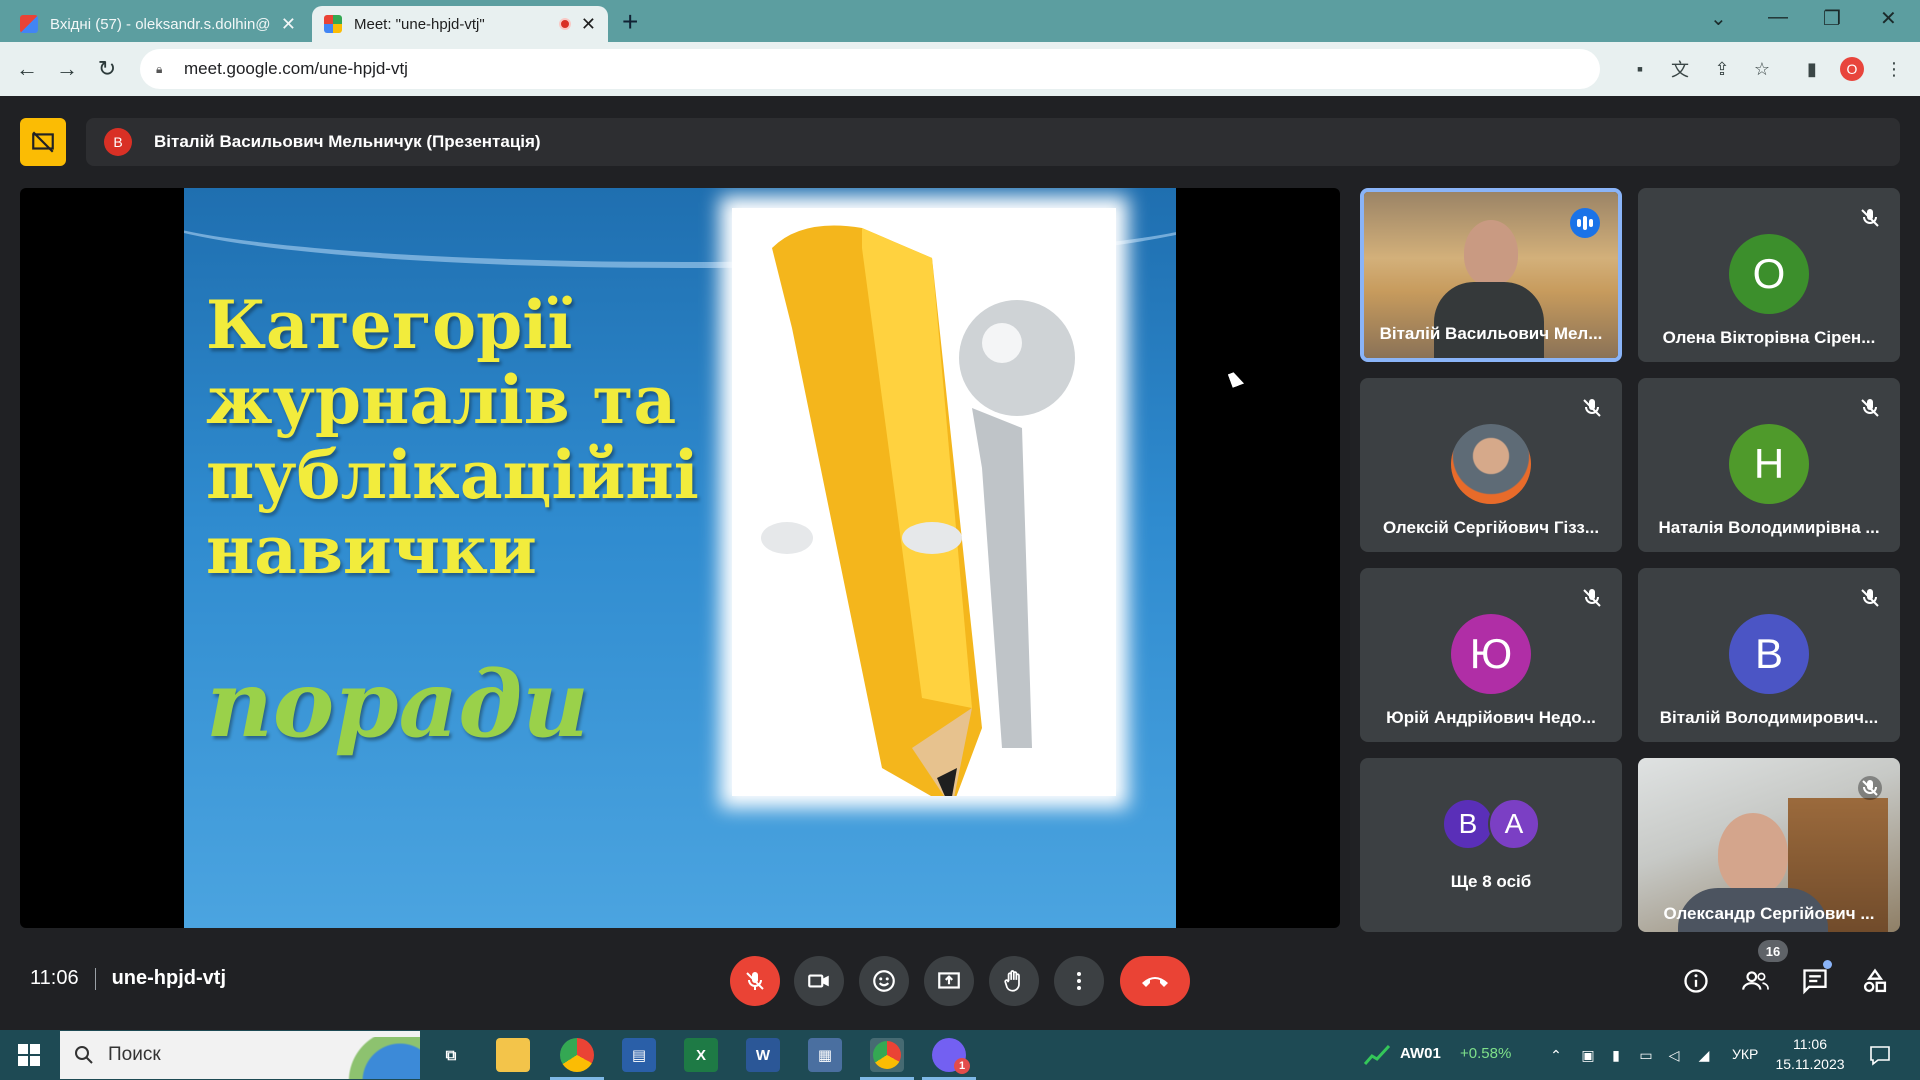 Image resolution: width=1920 pixels, height=1080 pixels. What do you see at coordinates (67, 69) in the screenshot?
I see `forward-icon: →` at bounding box center [67, 69].